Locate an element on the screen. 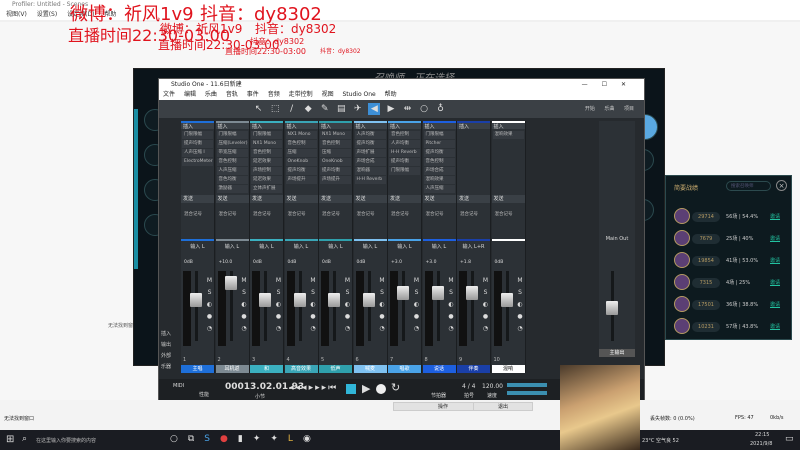  search-input: 搜索召唤师 is located at coordinates (748, 186).